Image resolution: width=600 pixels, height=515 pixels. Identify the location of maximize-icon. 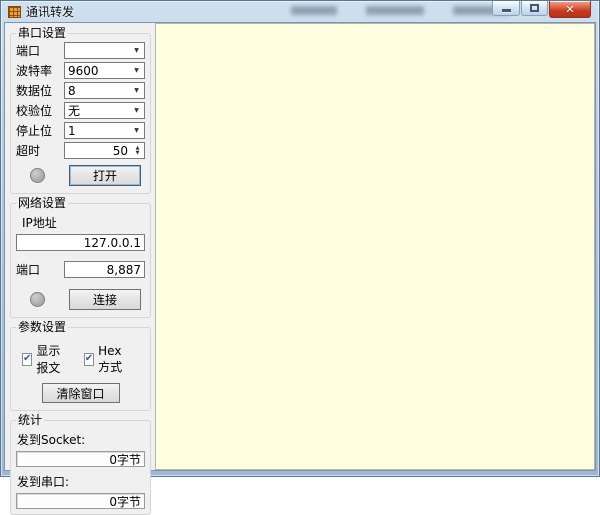
(534, 8).